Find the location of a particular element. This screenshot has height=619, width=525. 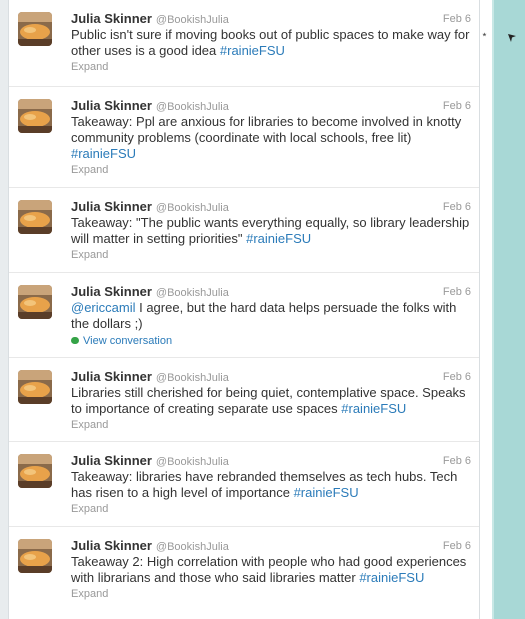

teal-sidebar is located at coordinates (509, 309).